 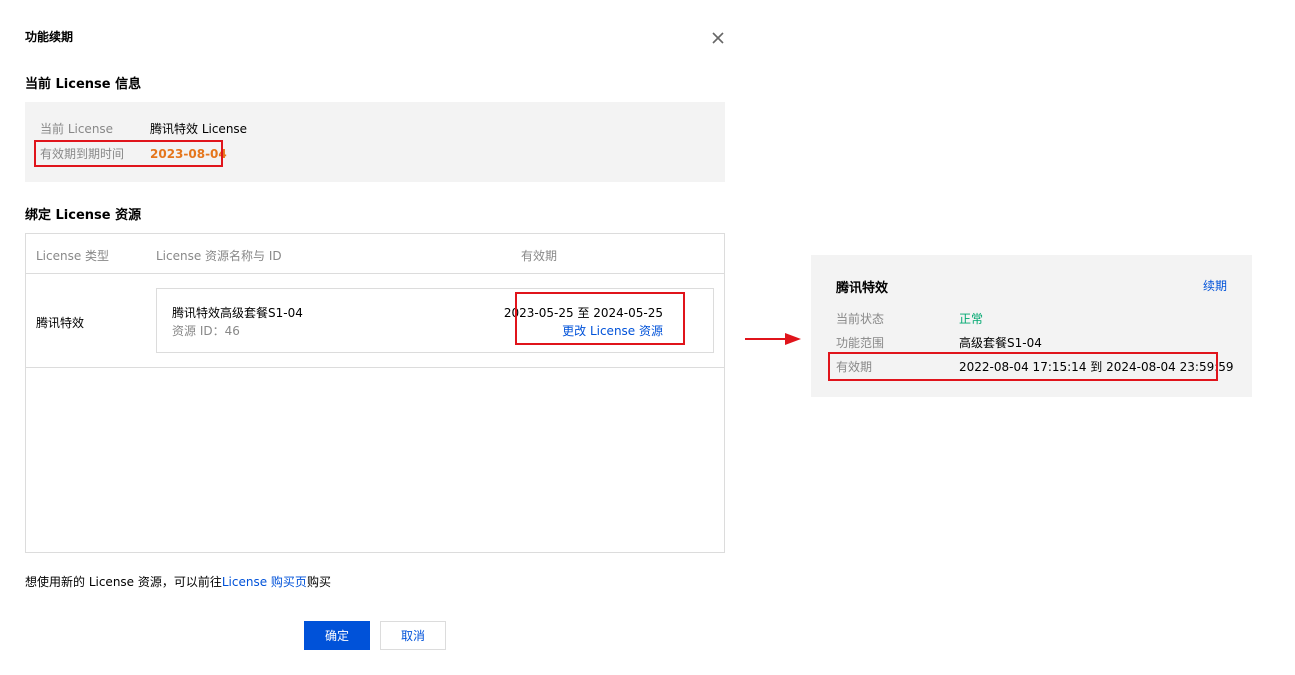 What do you see at coordinates (1215, 285) in the screenshot?
I see `renew-link: 续期` at bounding box center [1215, 285].